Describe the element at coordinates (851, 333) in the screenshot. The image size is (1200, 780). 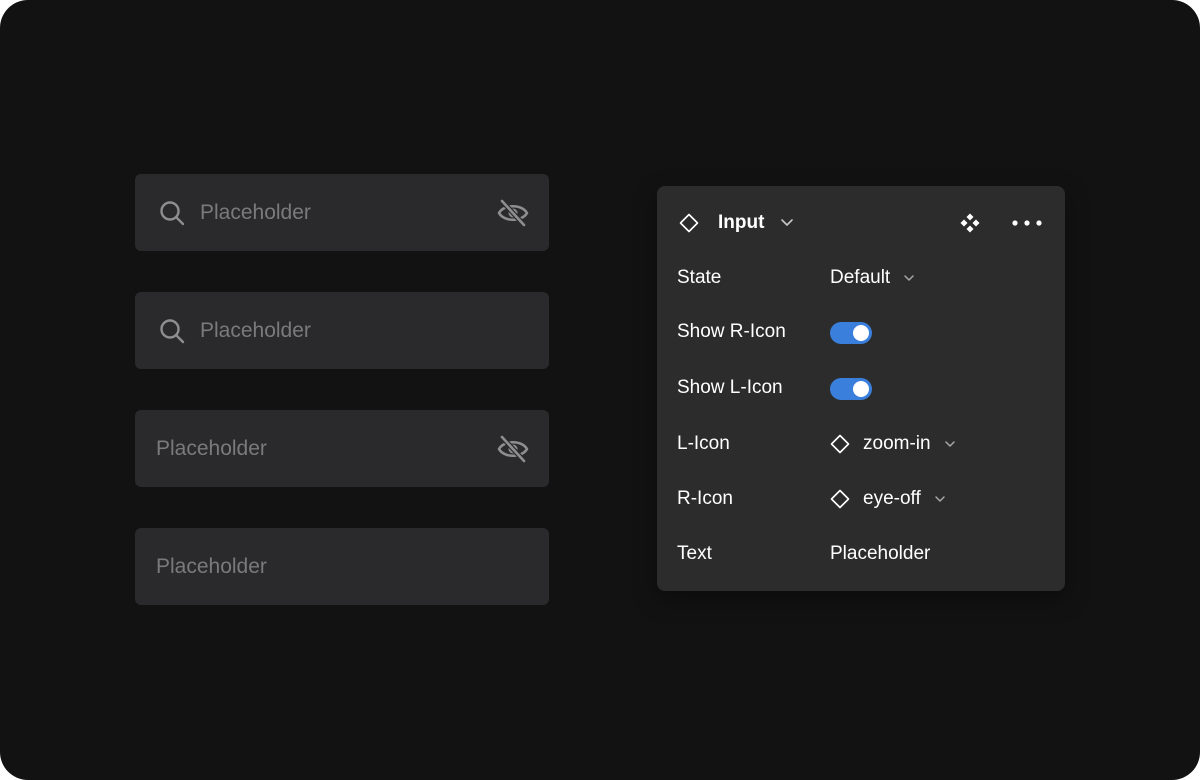
I see `show-r-icon-toggle` at that location.